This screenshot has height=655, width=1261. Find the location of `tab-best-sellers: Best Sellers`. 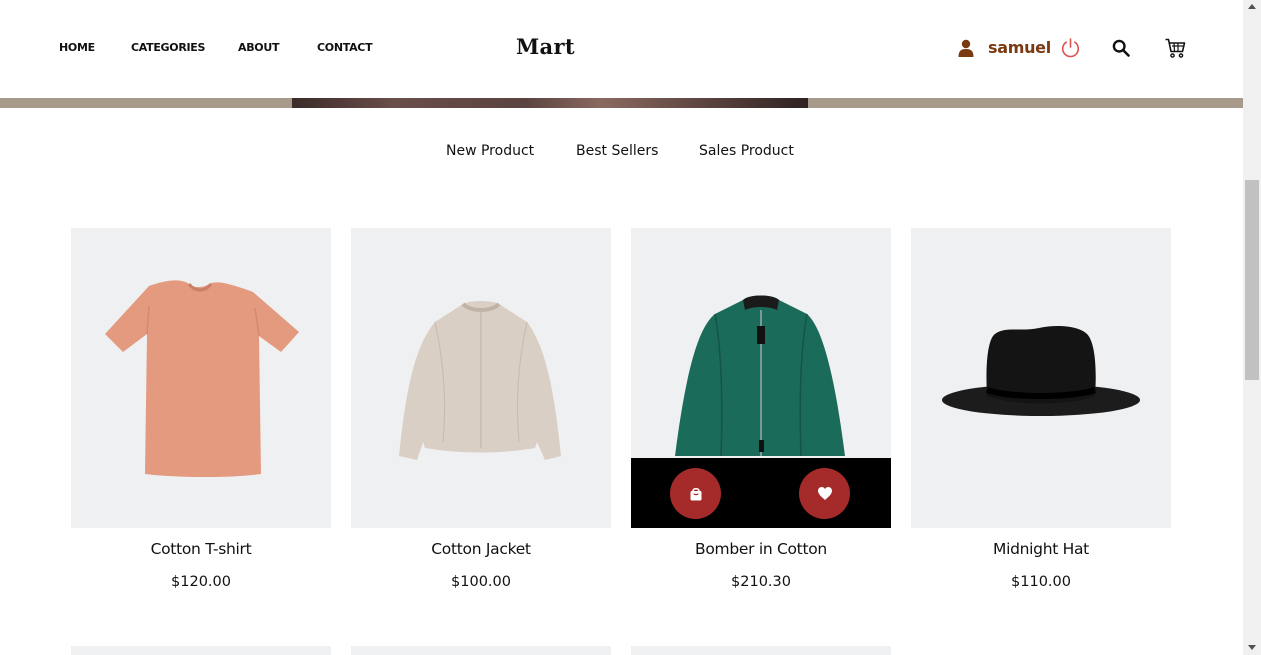

tab-best-sellers: Best Sellers is located at coordinates (617, 151).